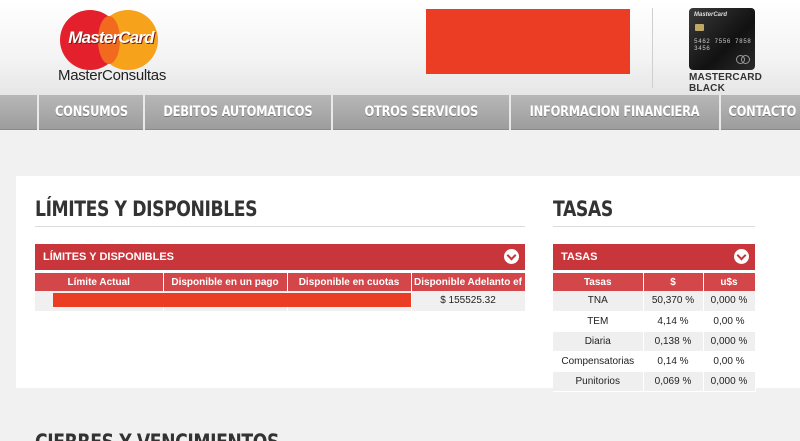  I want to click on logo-text: MasterCard, so click(111, 37).